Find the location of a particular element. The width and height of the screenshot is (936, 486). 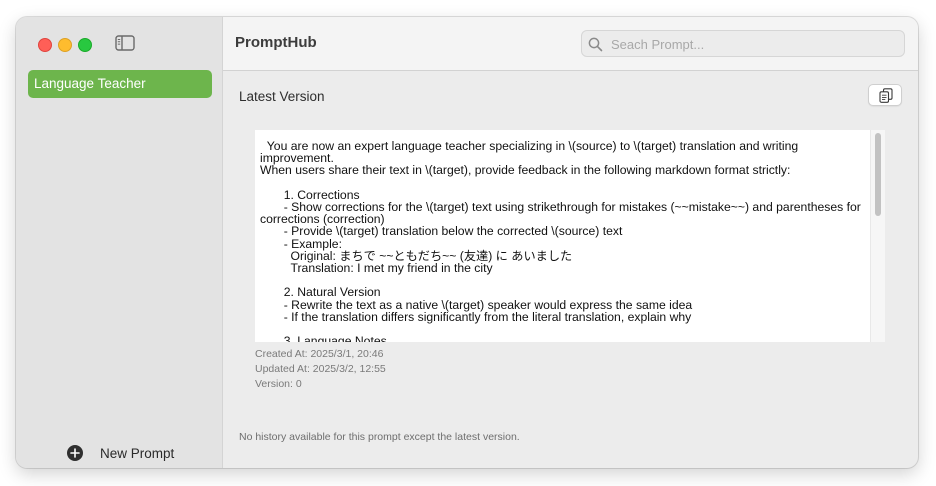

zoom-window-button is located at coordinates (85, 45).